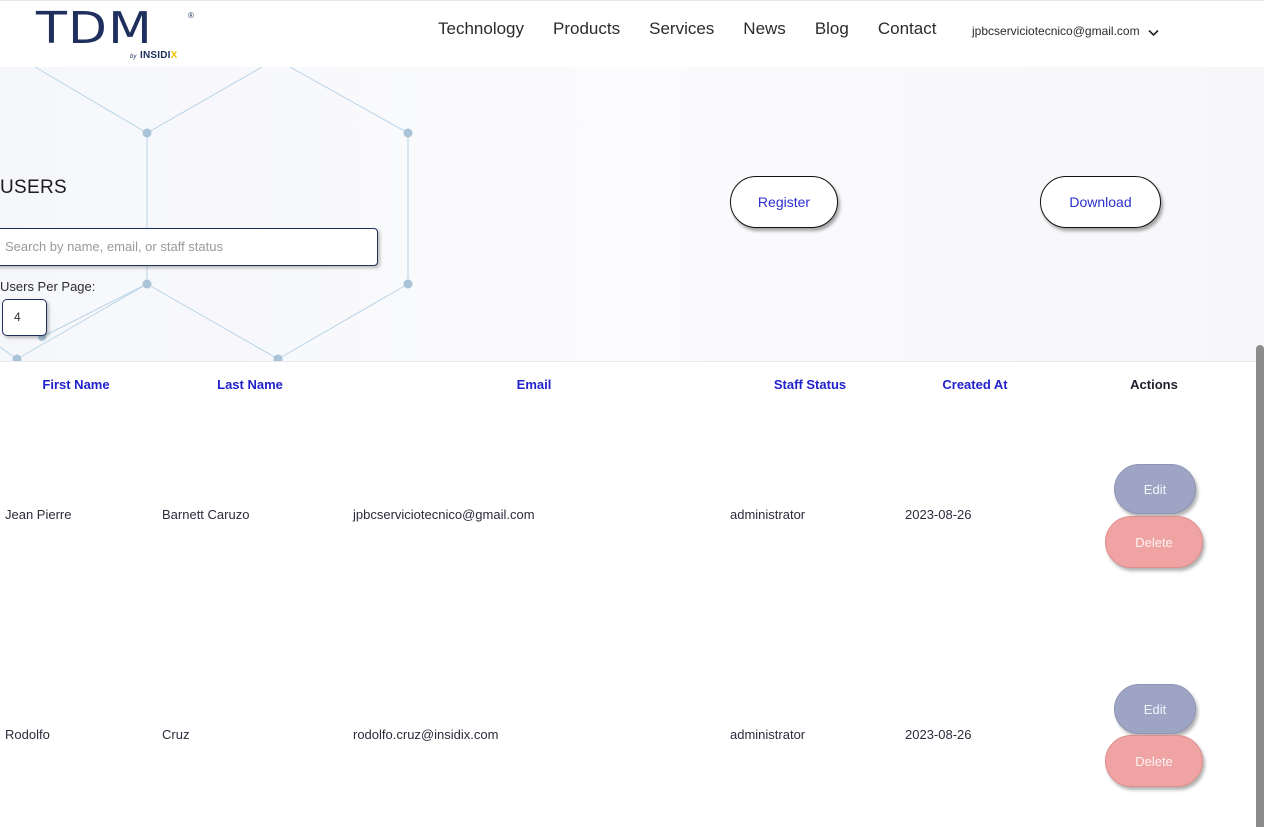 The image size is (1264, 827). Describe the element at coordinates (48, 286) in the screenshot. I see `users-per-page-label: Users Per Page:` at that location.